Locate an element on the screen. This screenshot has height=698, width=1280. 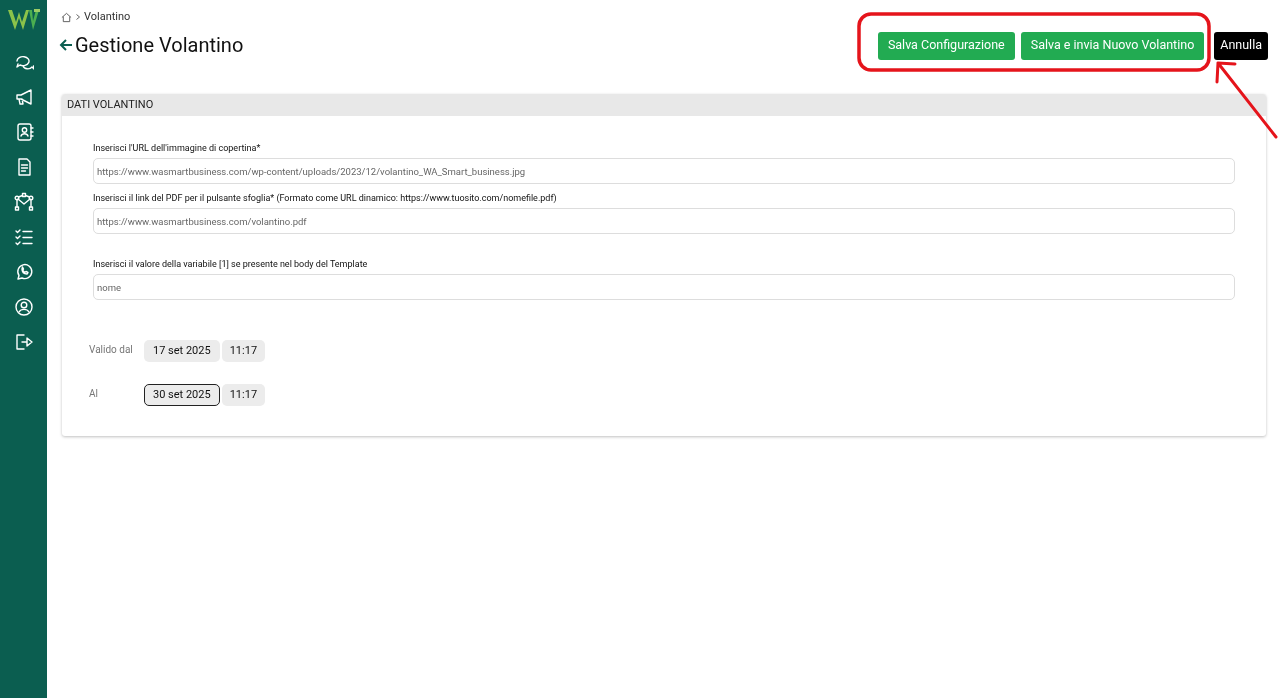
logout-icon is located at coordinates (23, 342).